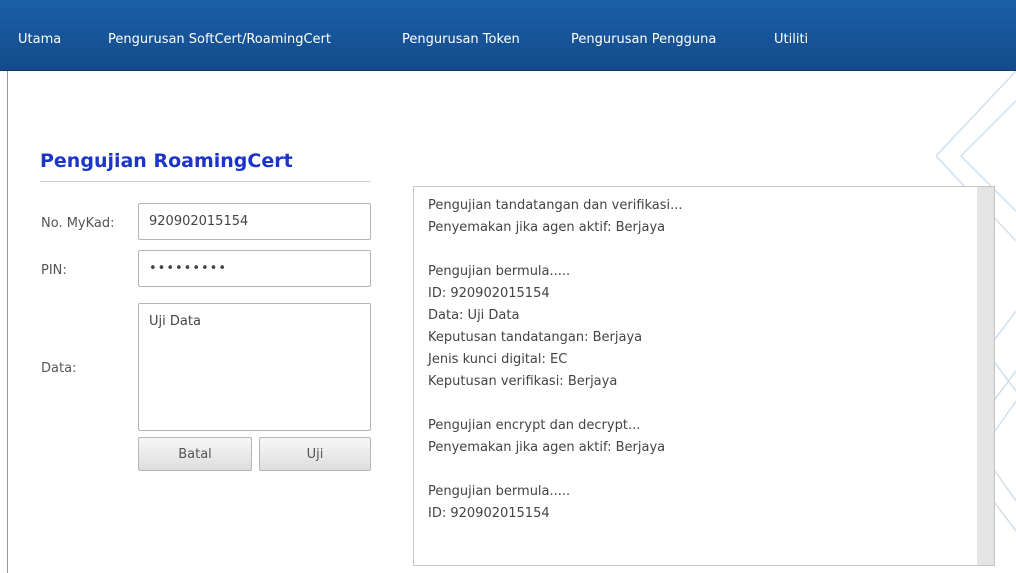 The image size is (1016, 573). What do you see at coordinates (195, 454) in the screenshot?
I see `cancel-button: Batal` at bounding box center [195, 454].